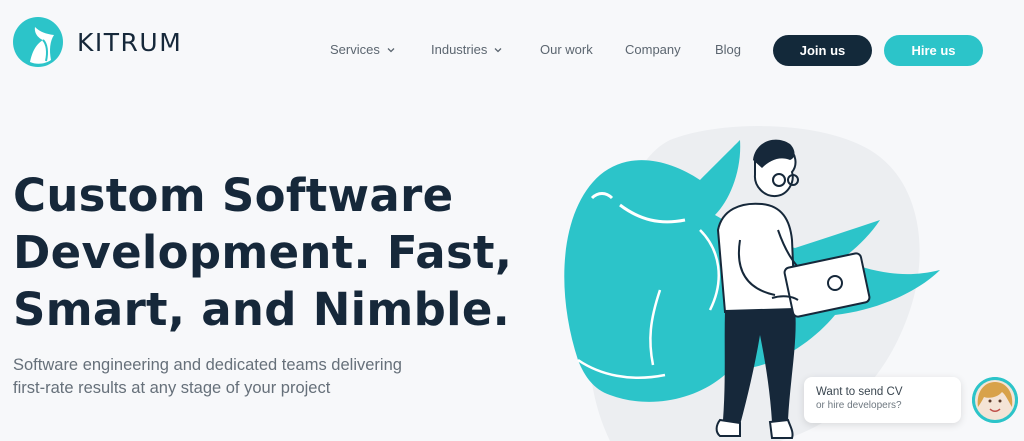 The image size is (1024, 441). I want to click on kitrum-logo-icon, so click(38, 42).